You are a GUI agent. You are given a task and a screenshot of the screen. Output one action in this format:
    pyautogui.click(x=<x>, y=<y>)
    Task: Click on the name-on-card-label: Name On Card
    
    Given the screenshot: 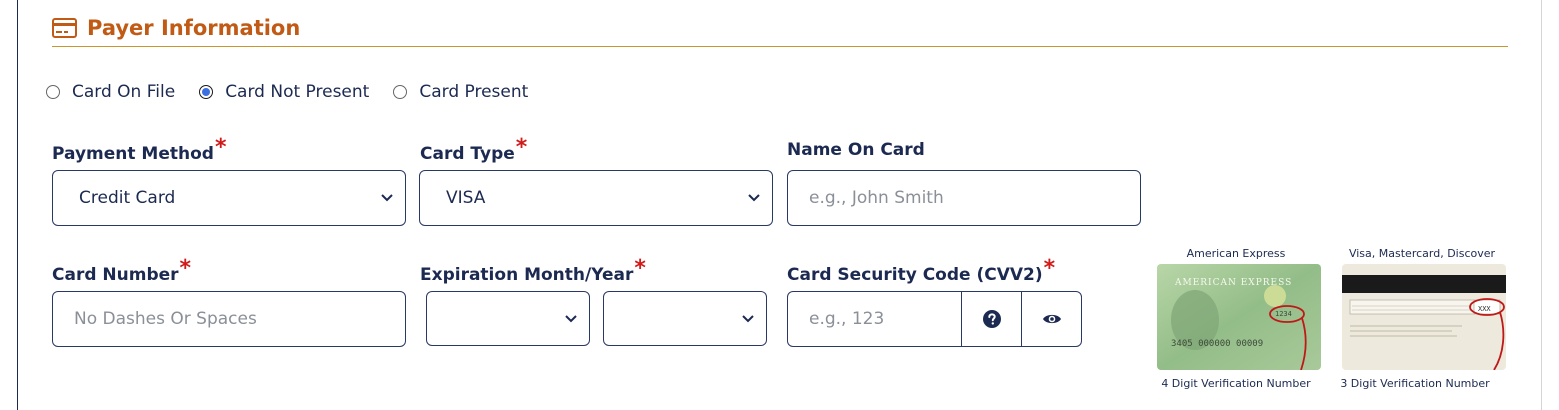 What is the action you would take?
    pyautogui.click(x=856, y=150)
    